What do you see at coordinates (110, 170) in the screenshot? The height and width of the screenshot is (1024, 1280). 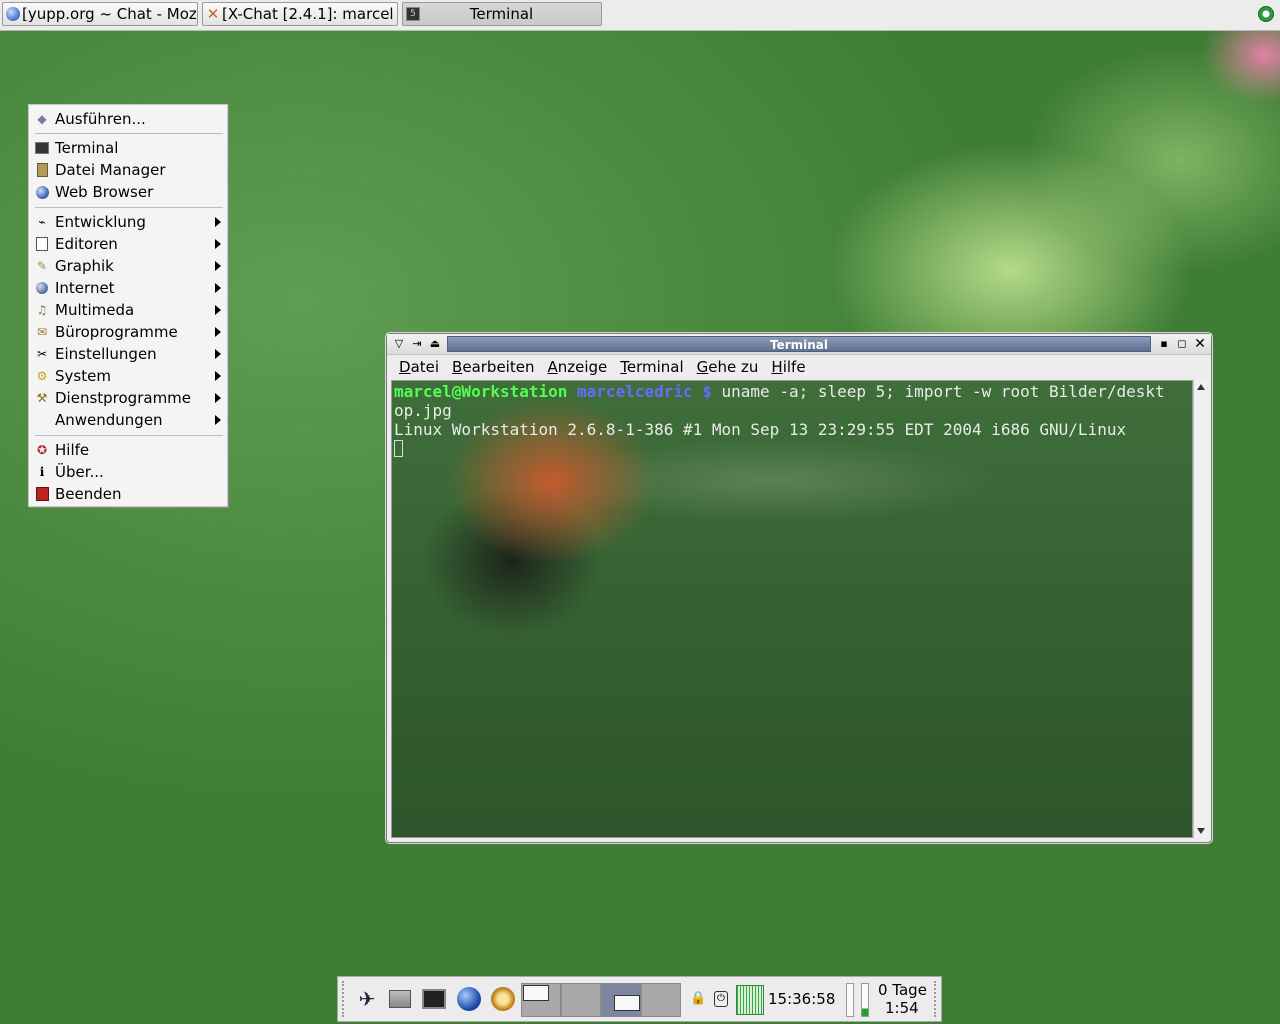 I see `menu-item-label: Datei Manager` at bounding box center [110, 170].